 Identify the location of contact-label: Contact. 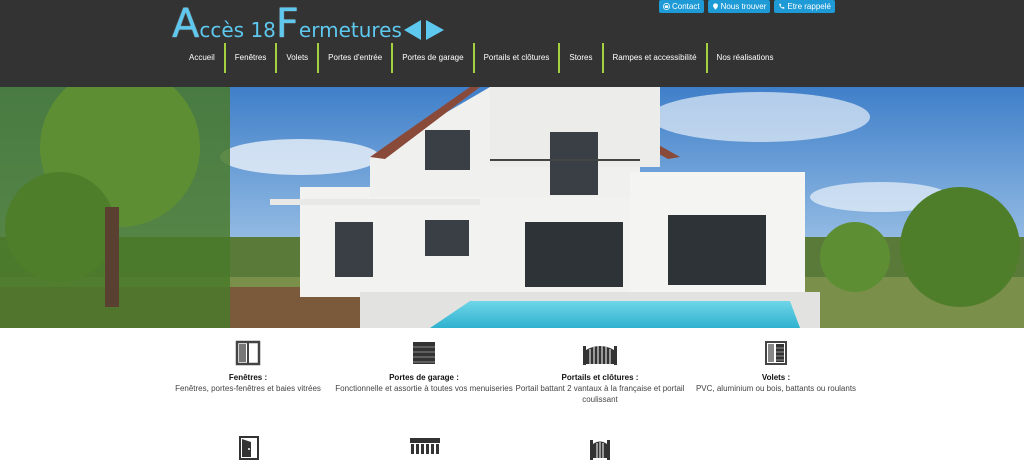
(686, 6).